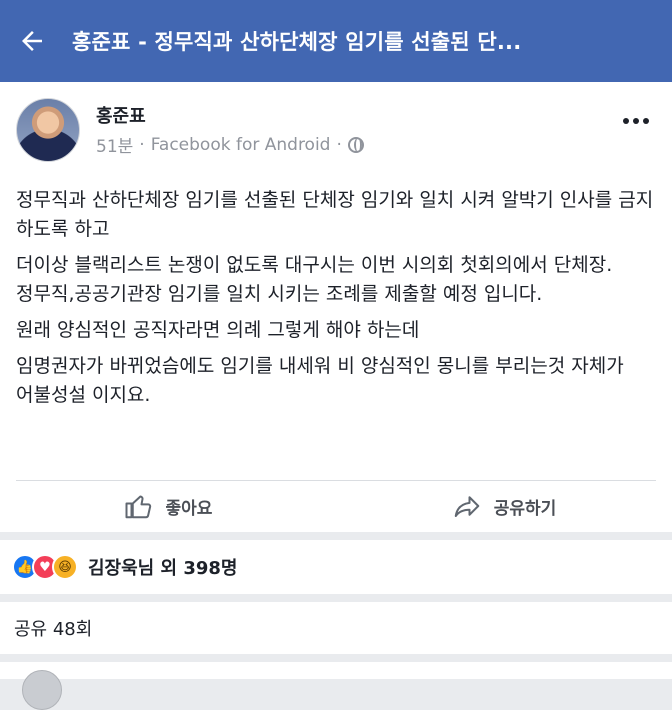 This screenshot has height=710, width=672. I want to click on thumbs-up-icon, so click(138, 507).